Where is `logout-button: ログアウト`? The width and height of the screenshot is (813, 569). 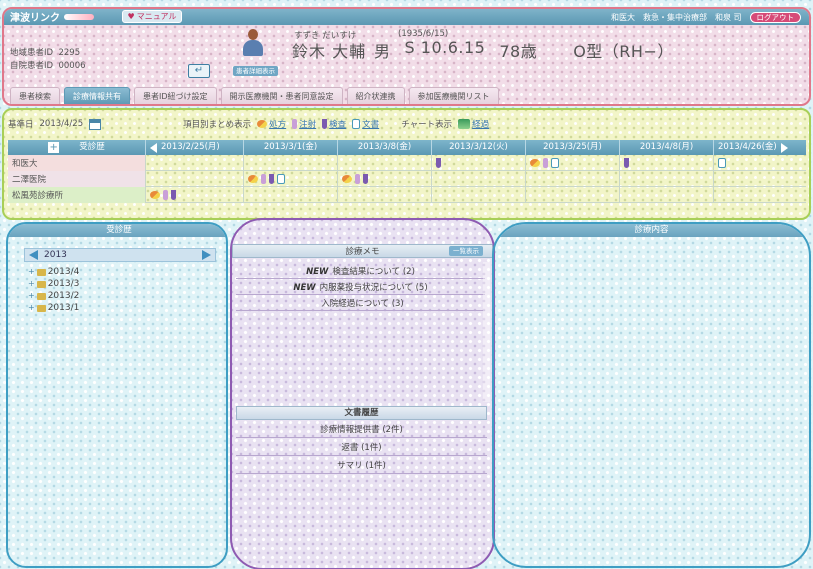 logout-button: ログアウト is located at coordinates (775, 17).